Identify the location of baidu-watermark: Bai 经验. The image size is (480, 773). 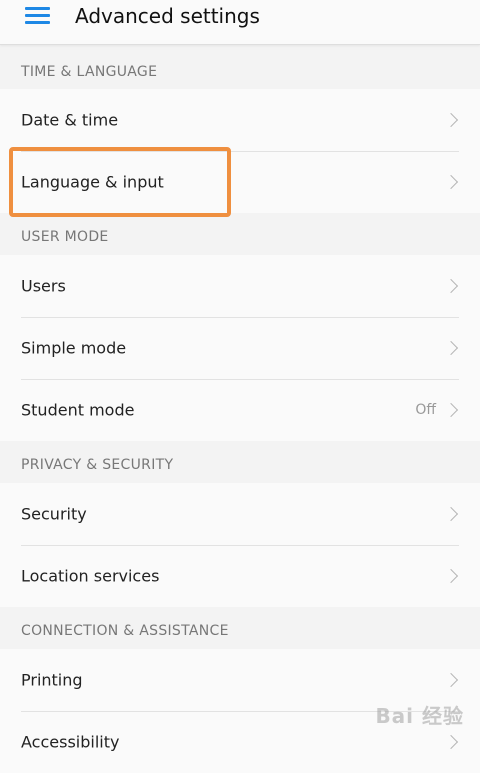
(419, 716).